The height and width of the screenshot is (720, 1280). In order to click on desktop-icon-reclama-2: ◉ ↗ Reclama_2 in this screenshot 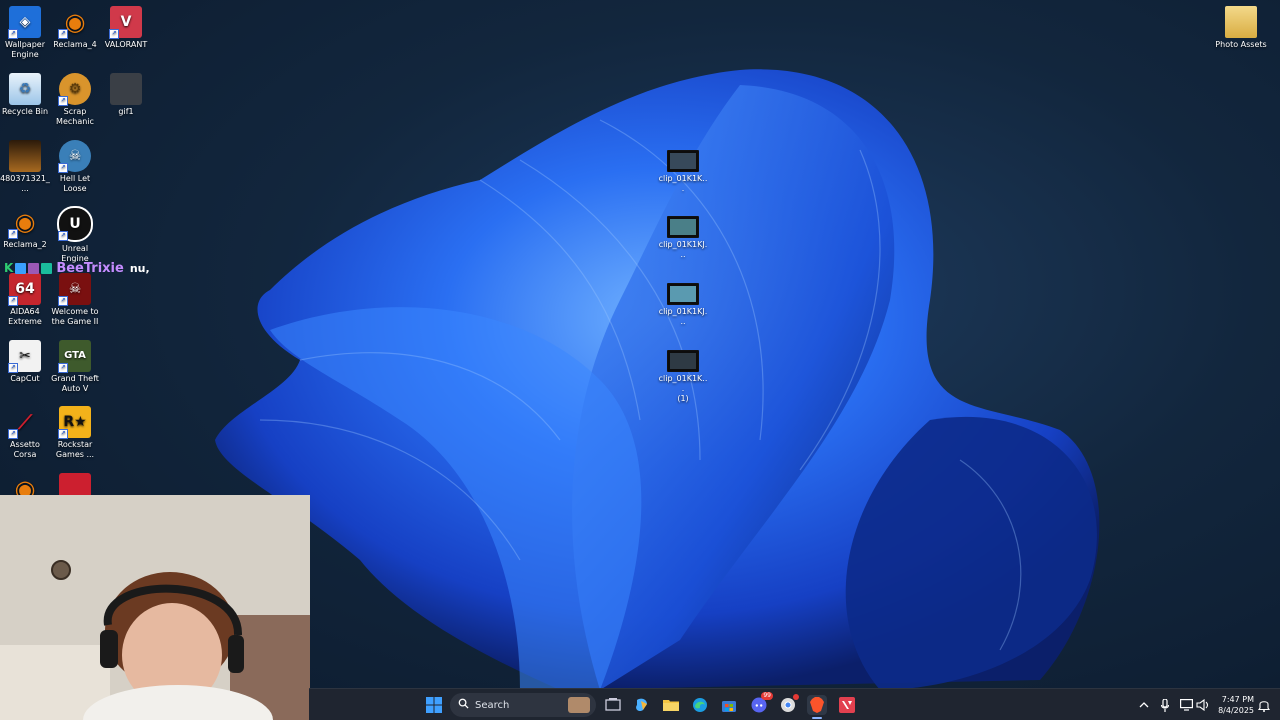, I will do `click(25, 228)`.